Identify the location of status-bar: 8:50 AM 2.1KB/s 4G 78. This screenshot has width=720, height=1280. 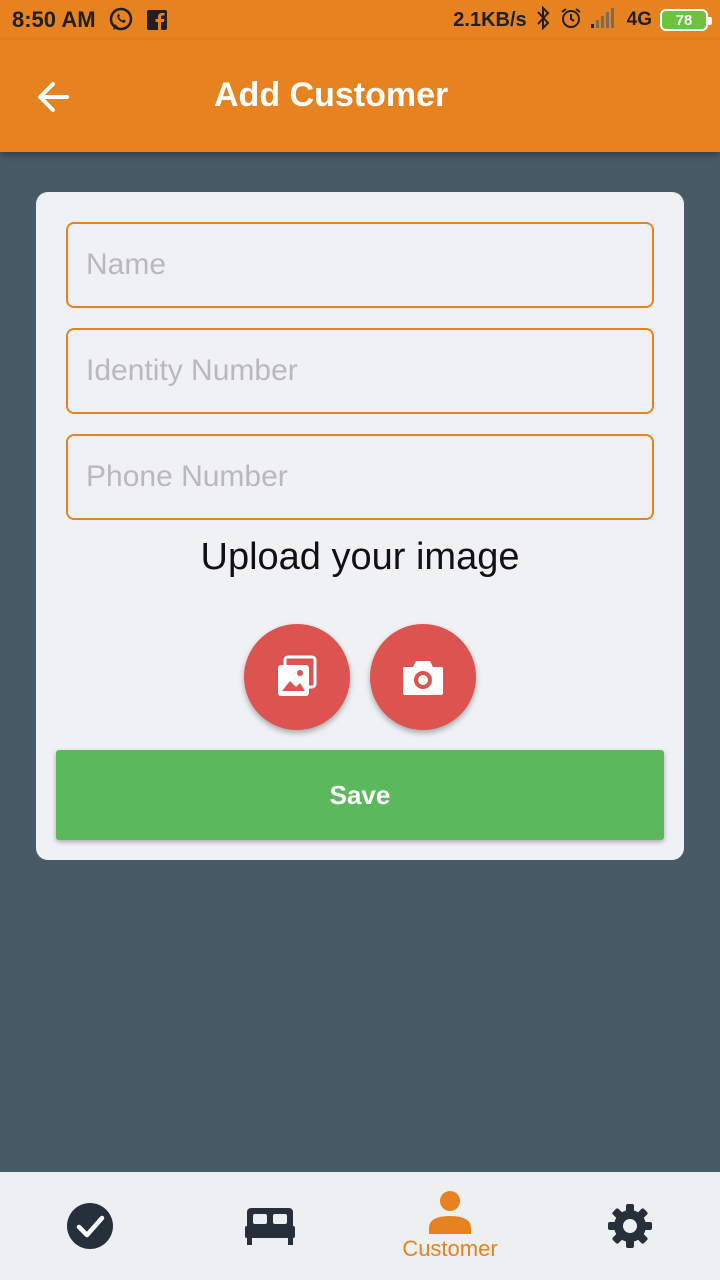
(360, 20).